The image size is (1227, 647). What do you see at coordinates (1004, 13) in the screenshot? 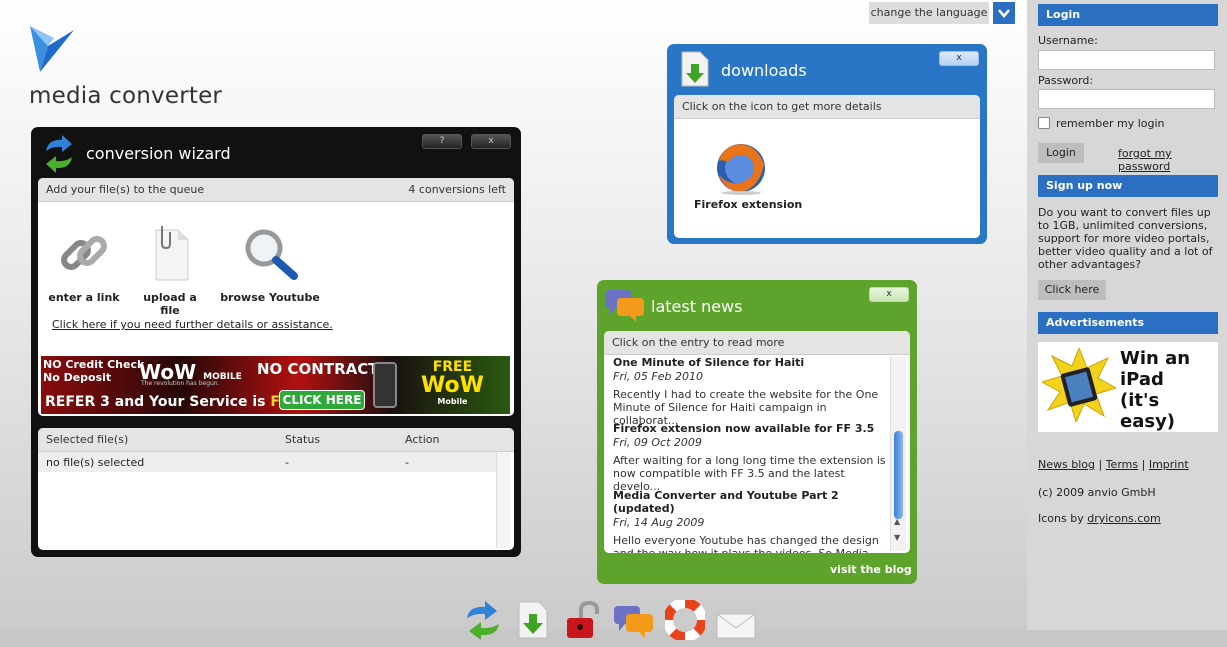
I see `chevron-down-icon` at bounding box center [1004, 13].